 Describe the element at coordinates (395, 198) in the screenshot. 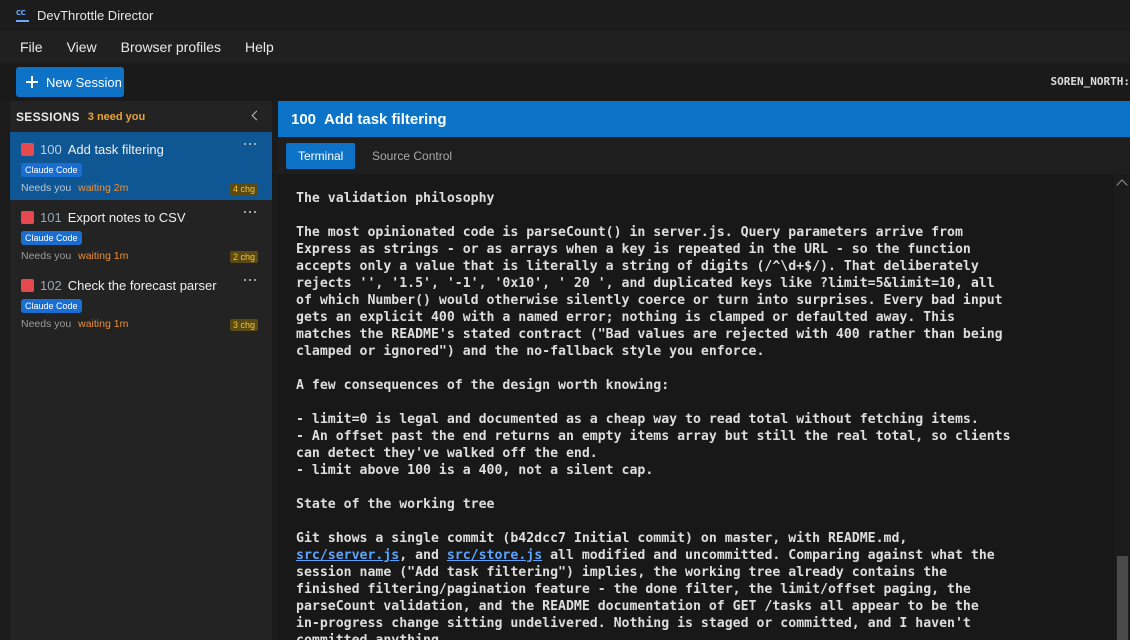

I see `terminal-line: The validation philosophy` at that location.